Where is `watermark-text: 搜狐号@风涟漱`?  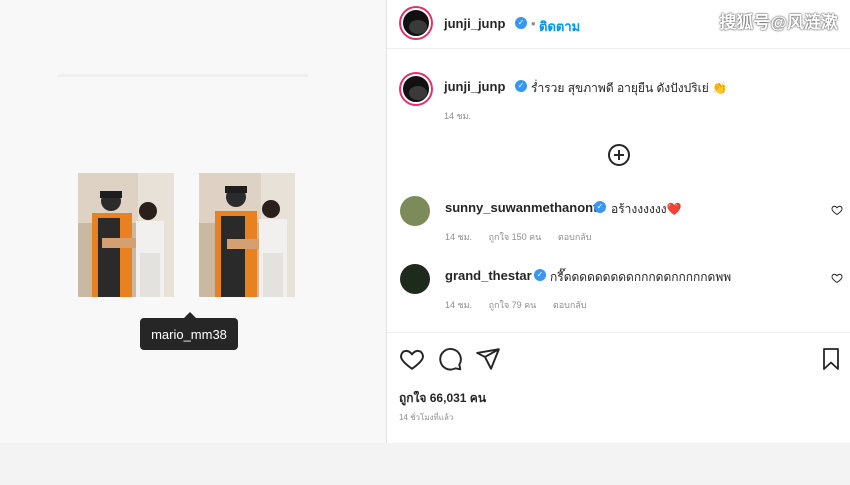 watermark-text: 搜狐号@风涟漱 is located at coordinates (778, 22).